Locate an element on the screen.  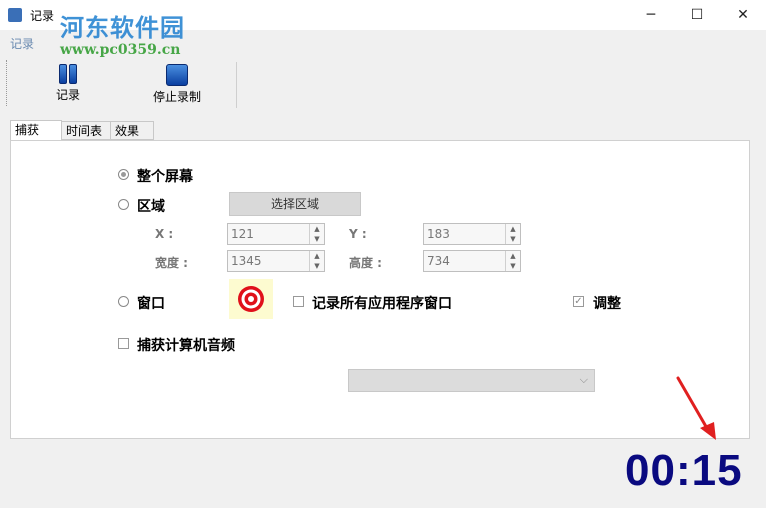
tab-schedule: 时间表 is located at coordinates (86, 130).